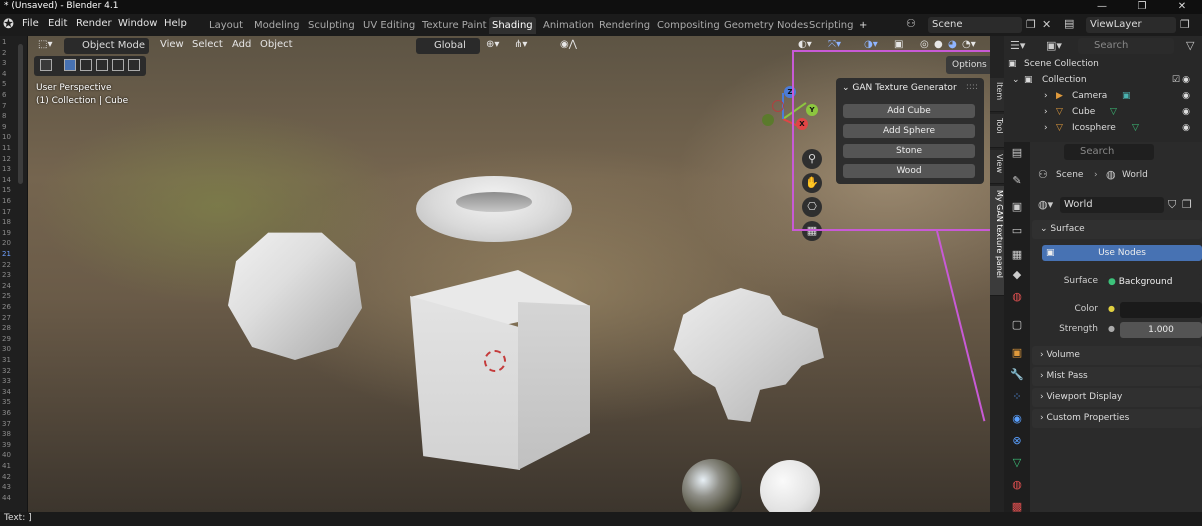 This screenshot has width=1202, height=526. Describe the element at coordinates (1117, 397) in the screenshot. I see `section-viewport-display: › Viewport Display` at that location.